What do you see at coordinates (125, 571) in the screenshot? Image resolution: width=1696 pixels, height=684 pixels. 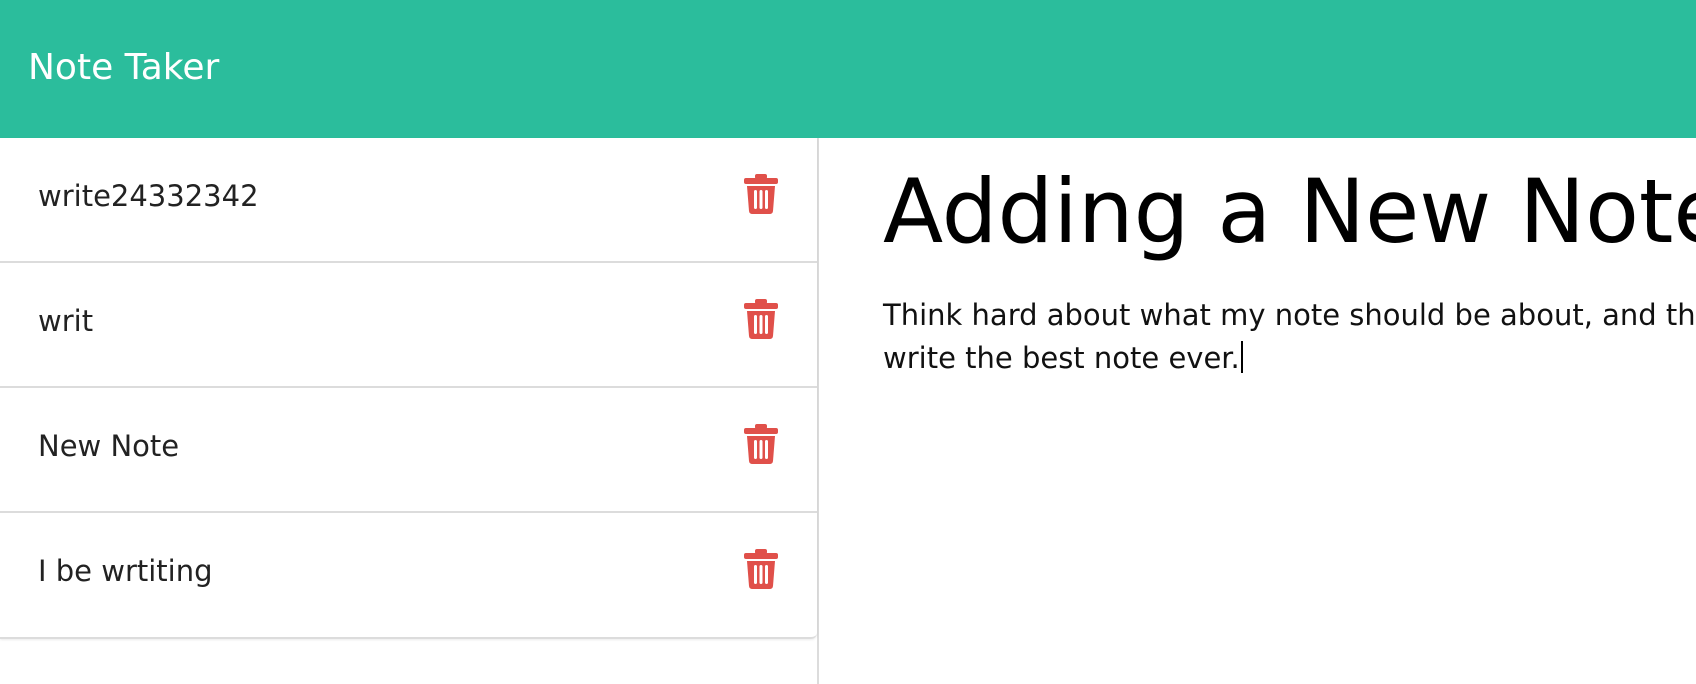 I see `note-title: I be wrtiting` at bounding box center [125, 571].